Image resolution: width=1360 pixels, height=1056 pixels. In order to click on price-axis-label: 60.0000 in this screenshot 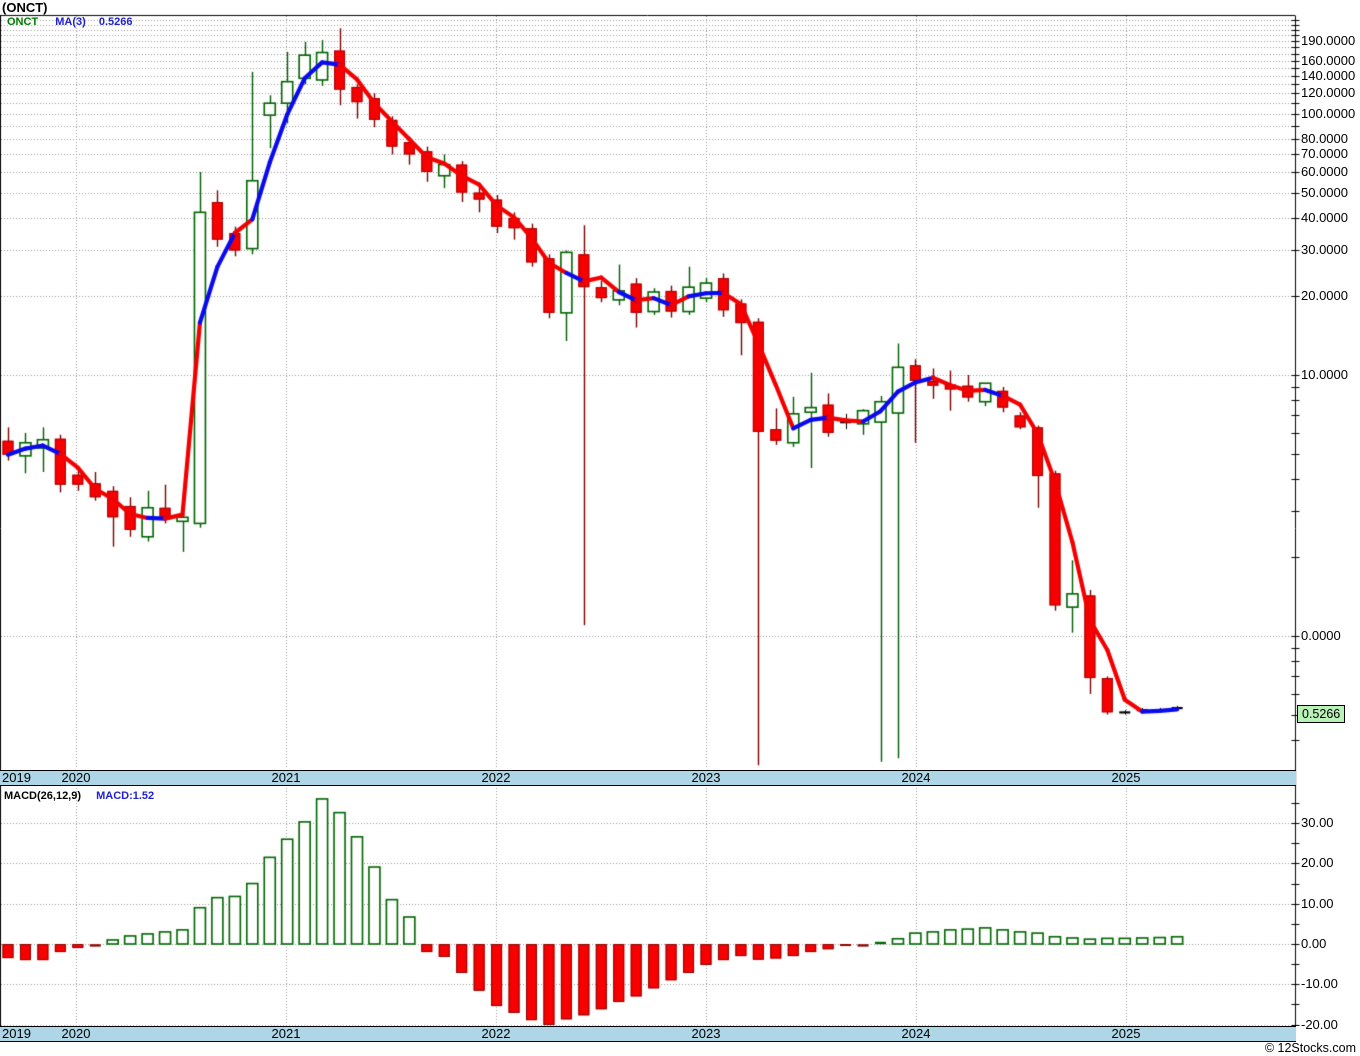, I will do `click(1324, 171)`.